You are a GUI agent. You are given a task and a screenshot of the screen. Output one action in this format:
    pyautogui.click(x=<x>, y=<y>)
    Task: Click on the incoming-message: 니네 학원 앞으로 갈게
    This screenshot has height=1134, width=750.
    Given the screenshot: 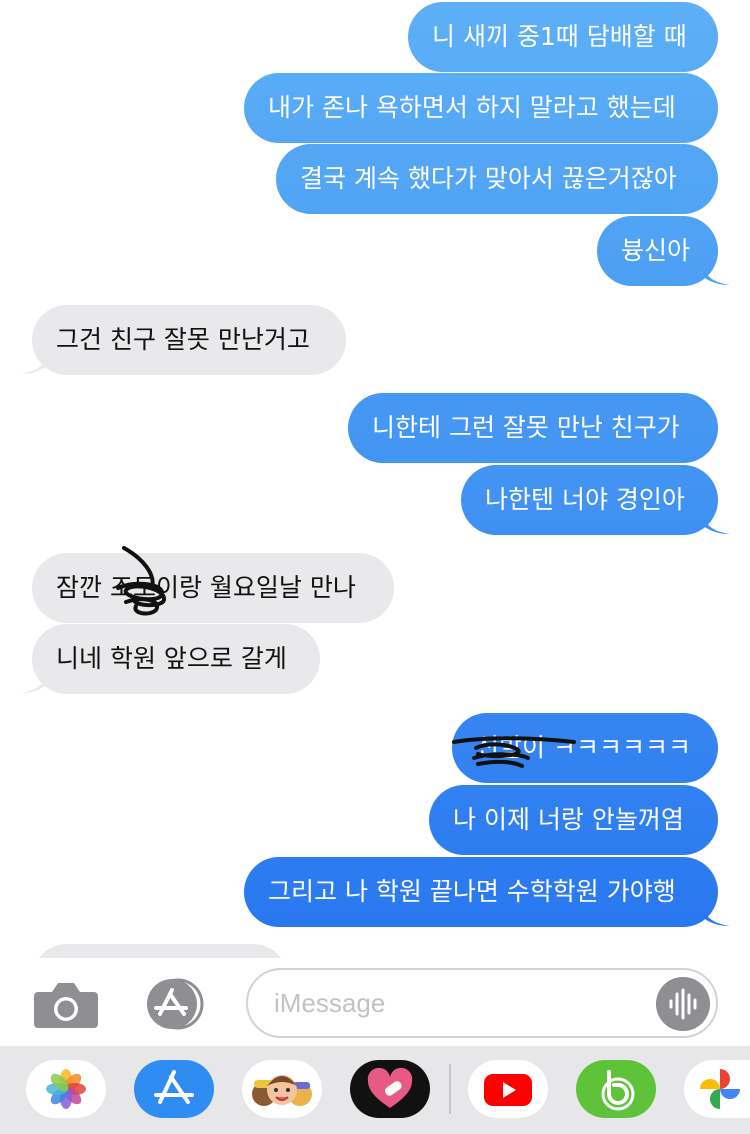 What is the action you would take?
    pyautogui.click(x=176, y=659)
    